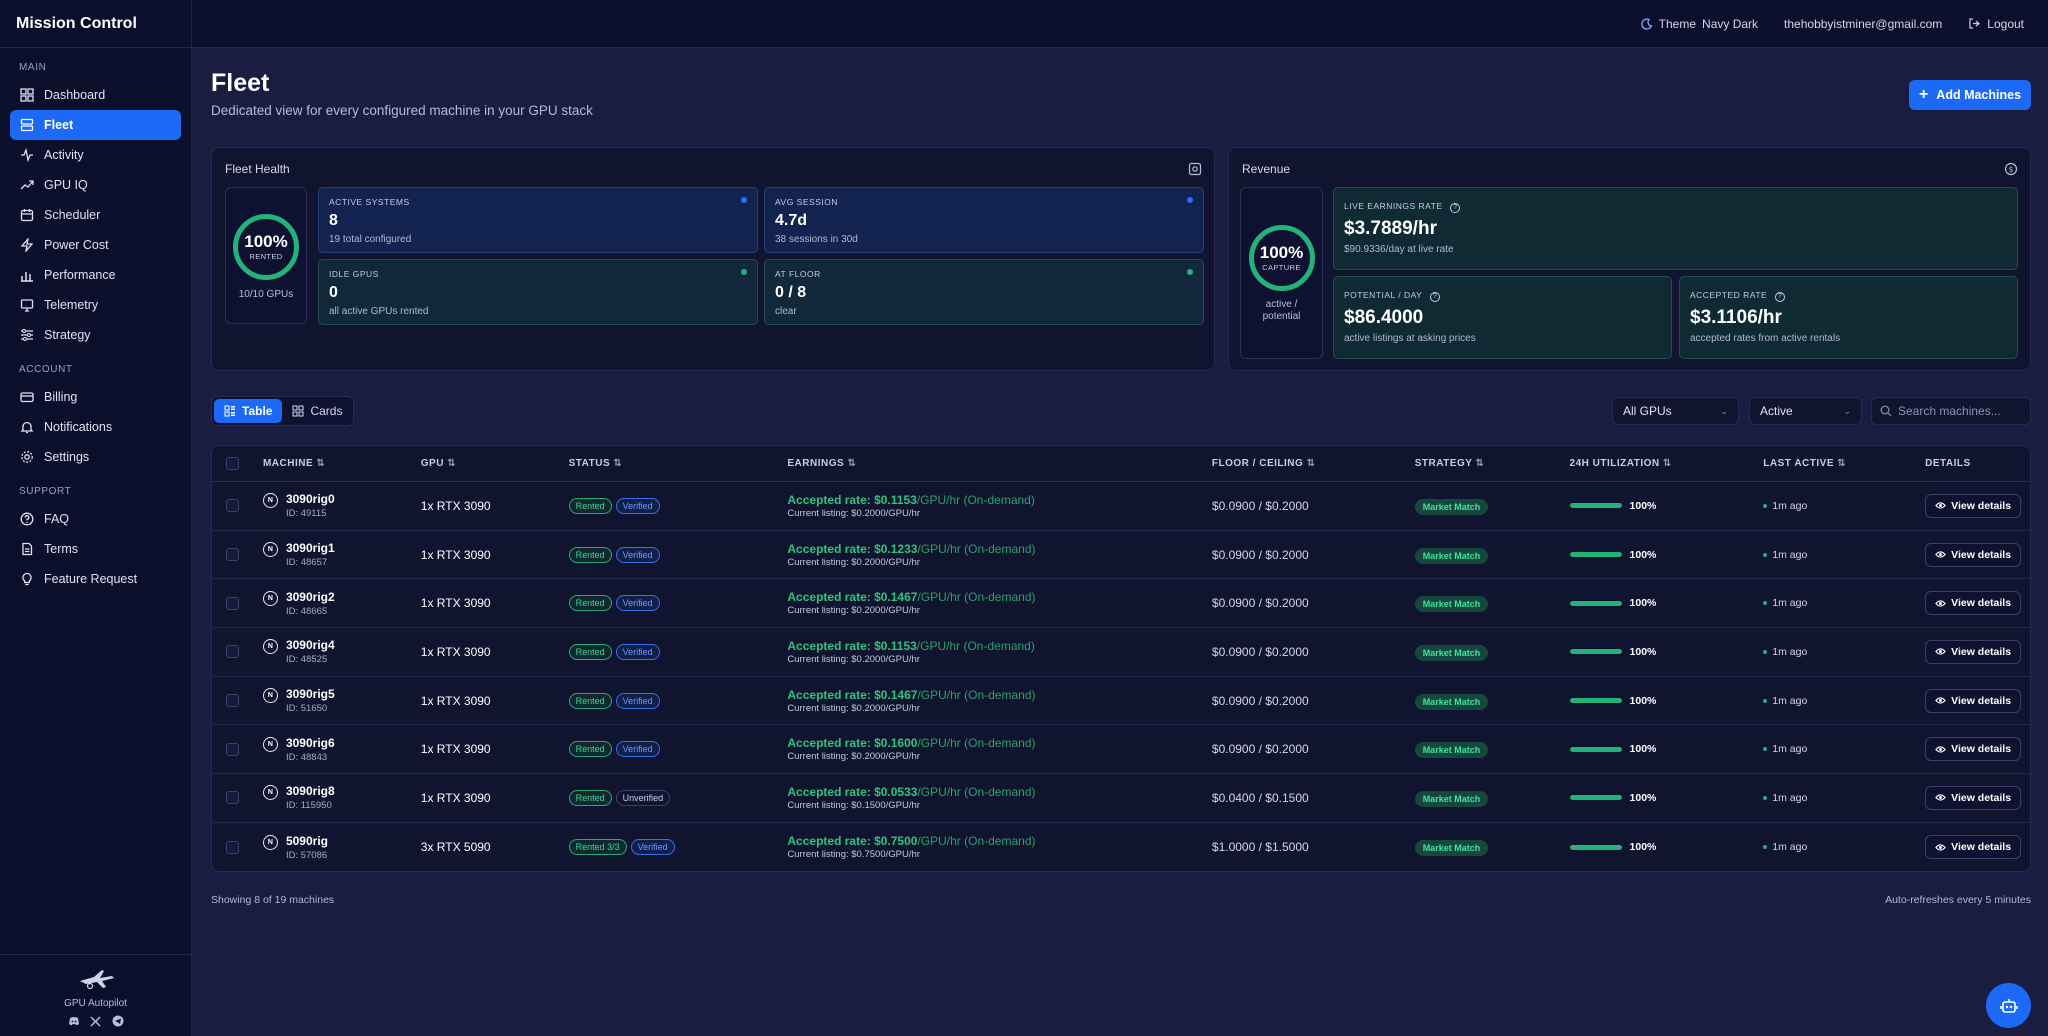 This screenshot has height=1036, width=2048. I want to click on utilization-bar, so click(1595, 701).